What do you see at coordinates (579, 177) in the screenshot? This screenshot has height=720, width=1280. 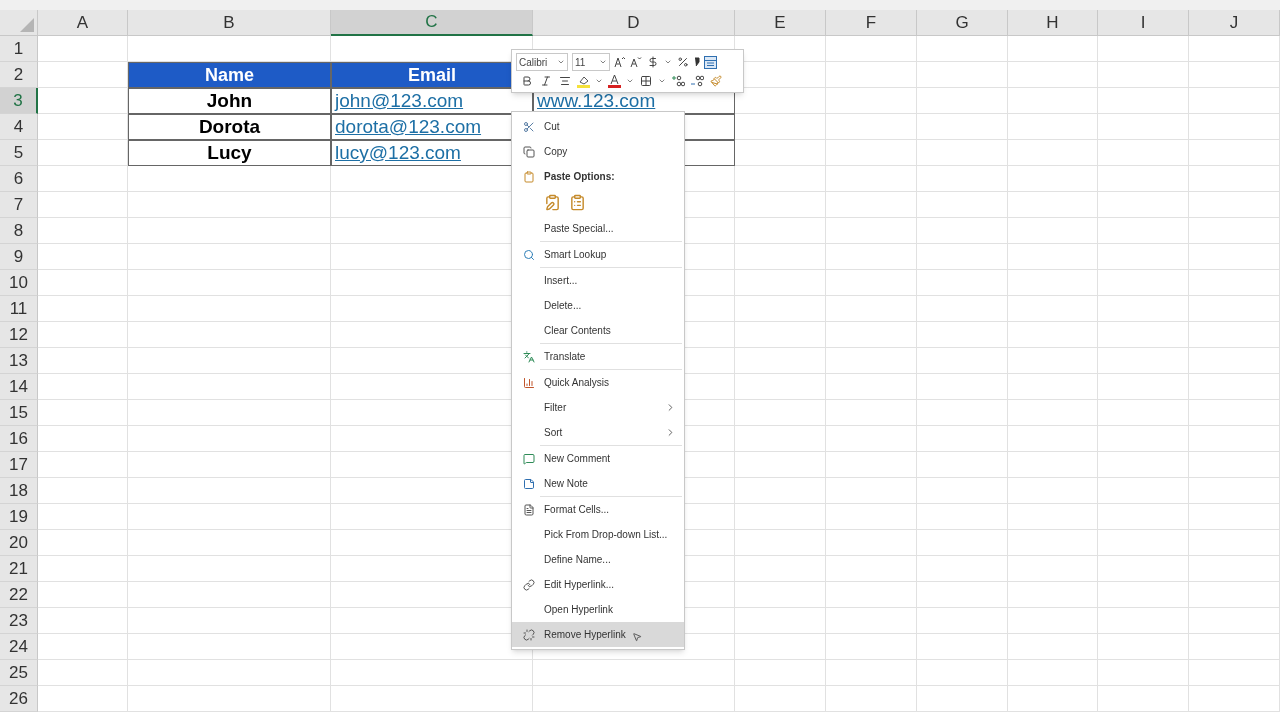 I see `menu-section-title: Paste Options:` at bounding box center [579, 177].